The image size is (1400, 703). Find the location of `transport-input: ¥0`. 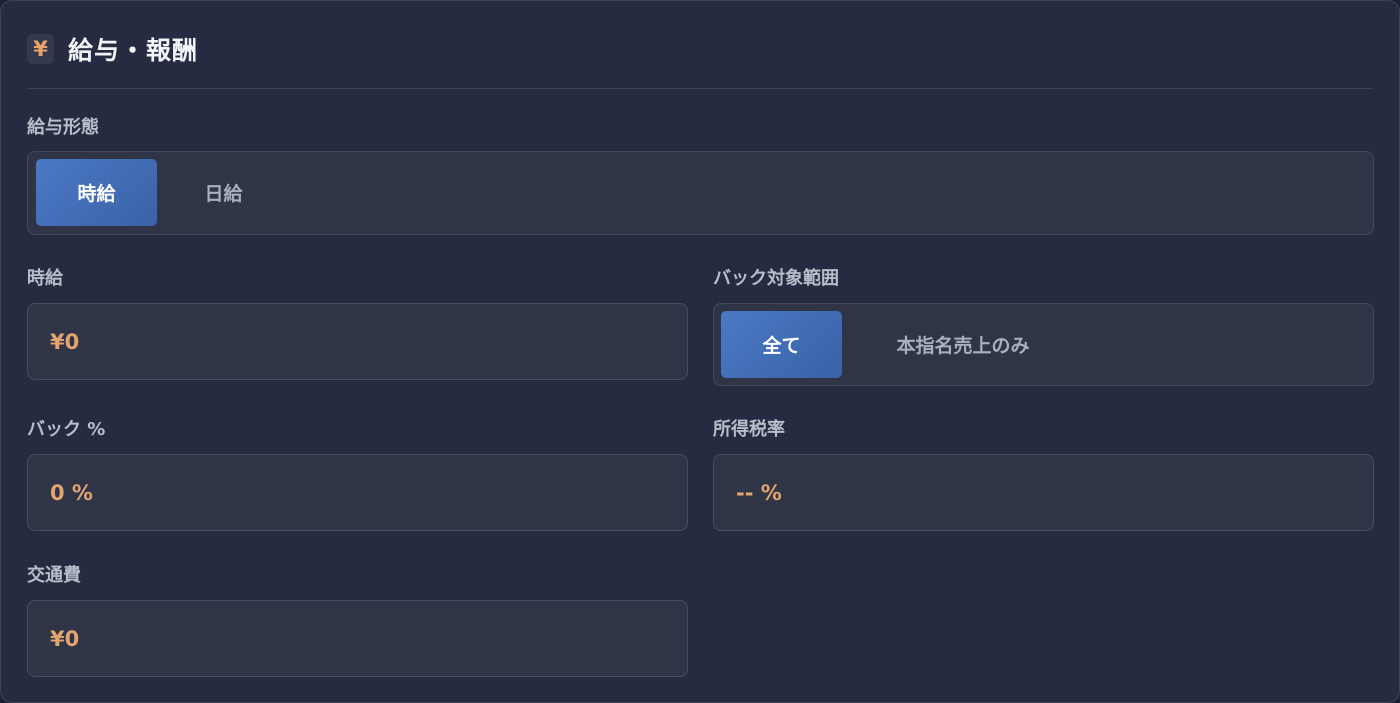

transport-input: ¥0 is located at coordinates (357, 638).